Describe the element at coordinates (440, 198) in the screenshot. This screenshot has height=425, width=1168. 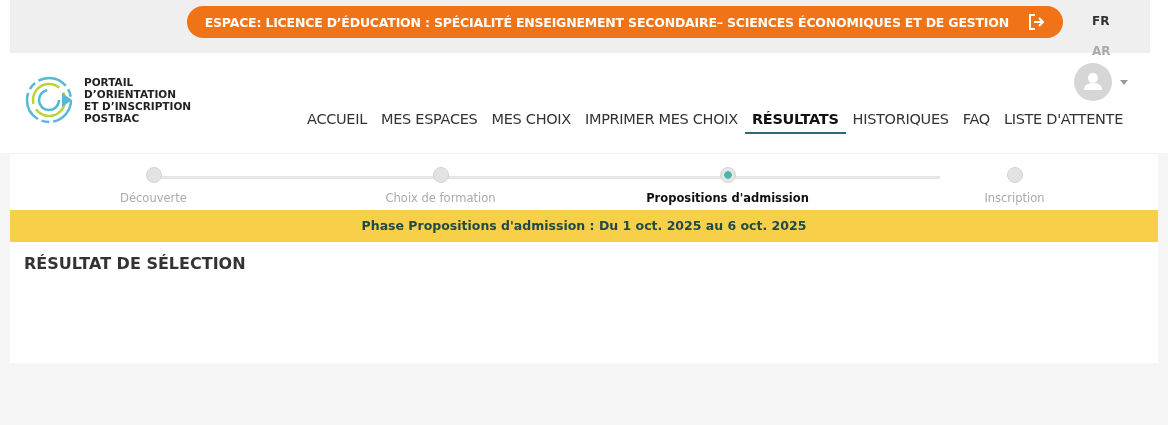
I see `step-label: Choix de formation` at that location.